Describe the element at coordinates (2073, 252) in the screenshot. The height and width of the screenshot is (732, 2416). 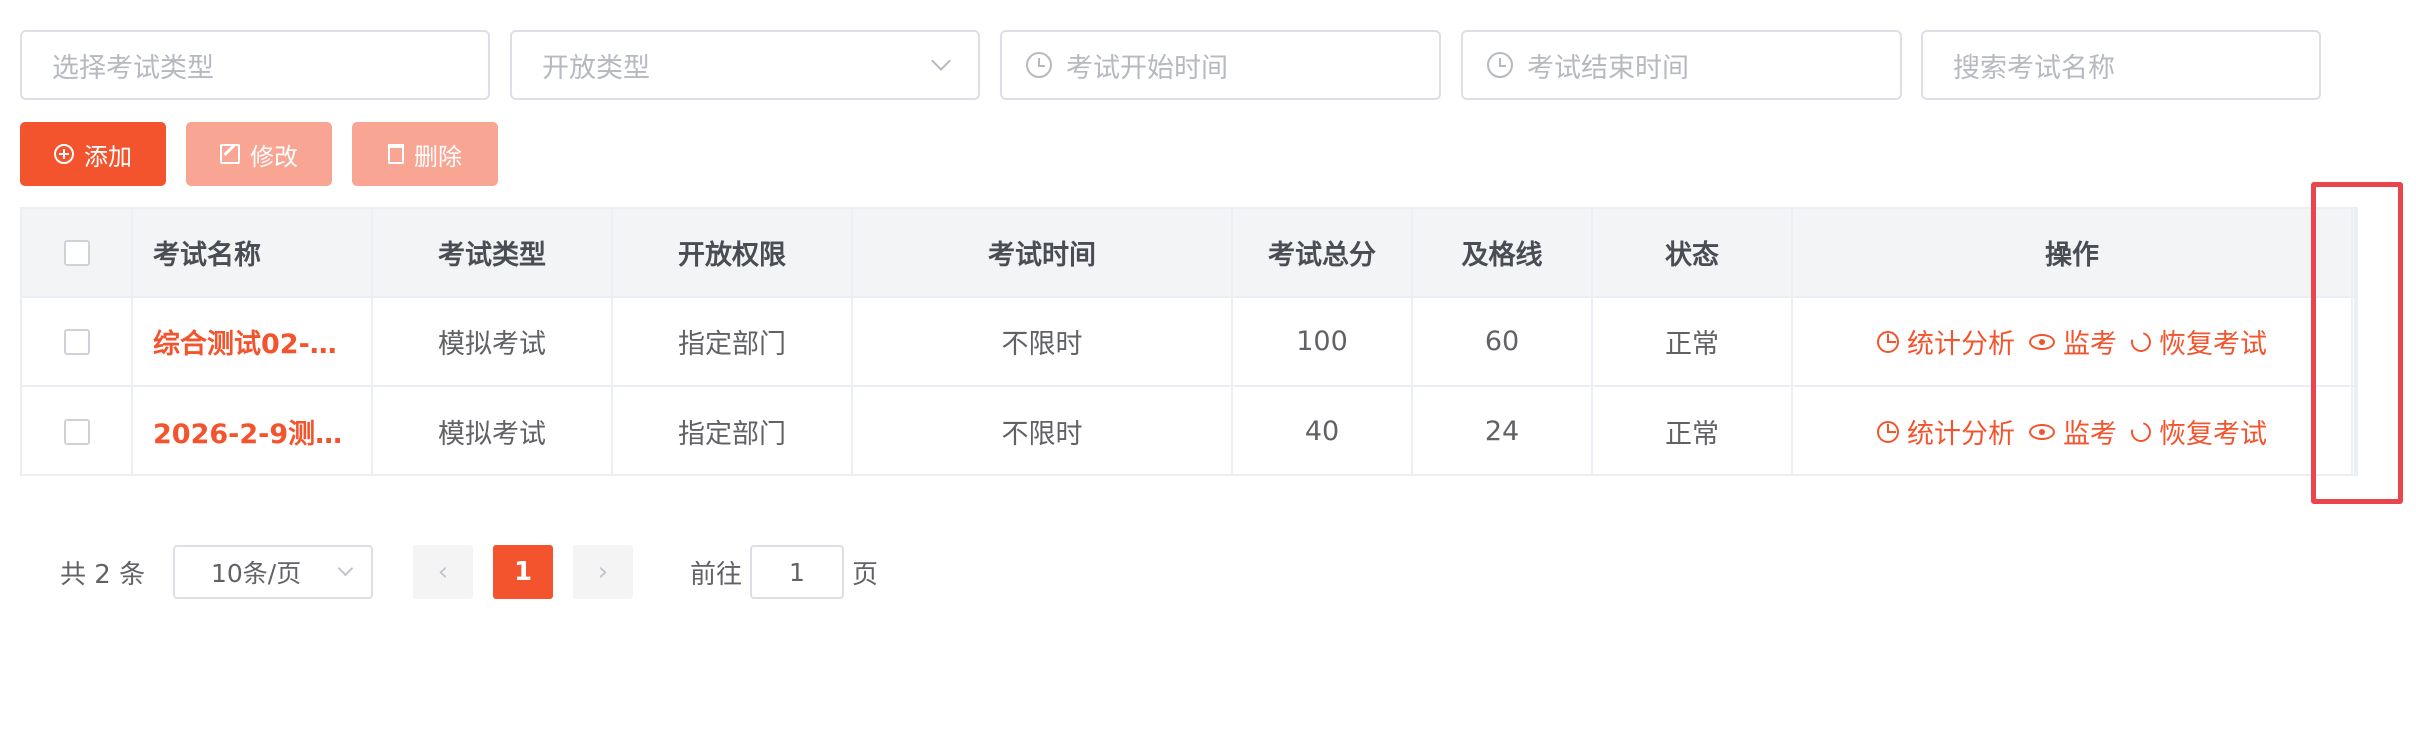
I see `header-ops: 操作` at that location.